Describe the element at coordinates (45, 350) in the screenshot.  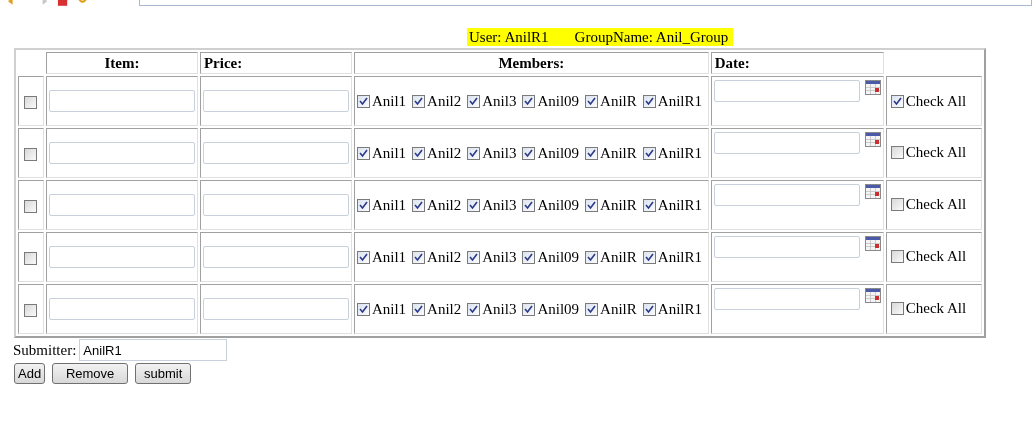
I see `submitter-label: Submitter:` at that location.